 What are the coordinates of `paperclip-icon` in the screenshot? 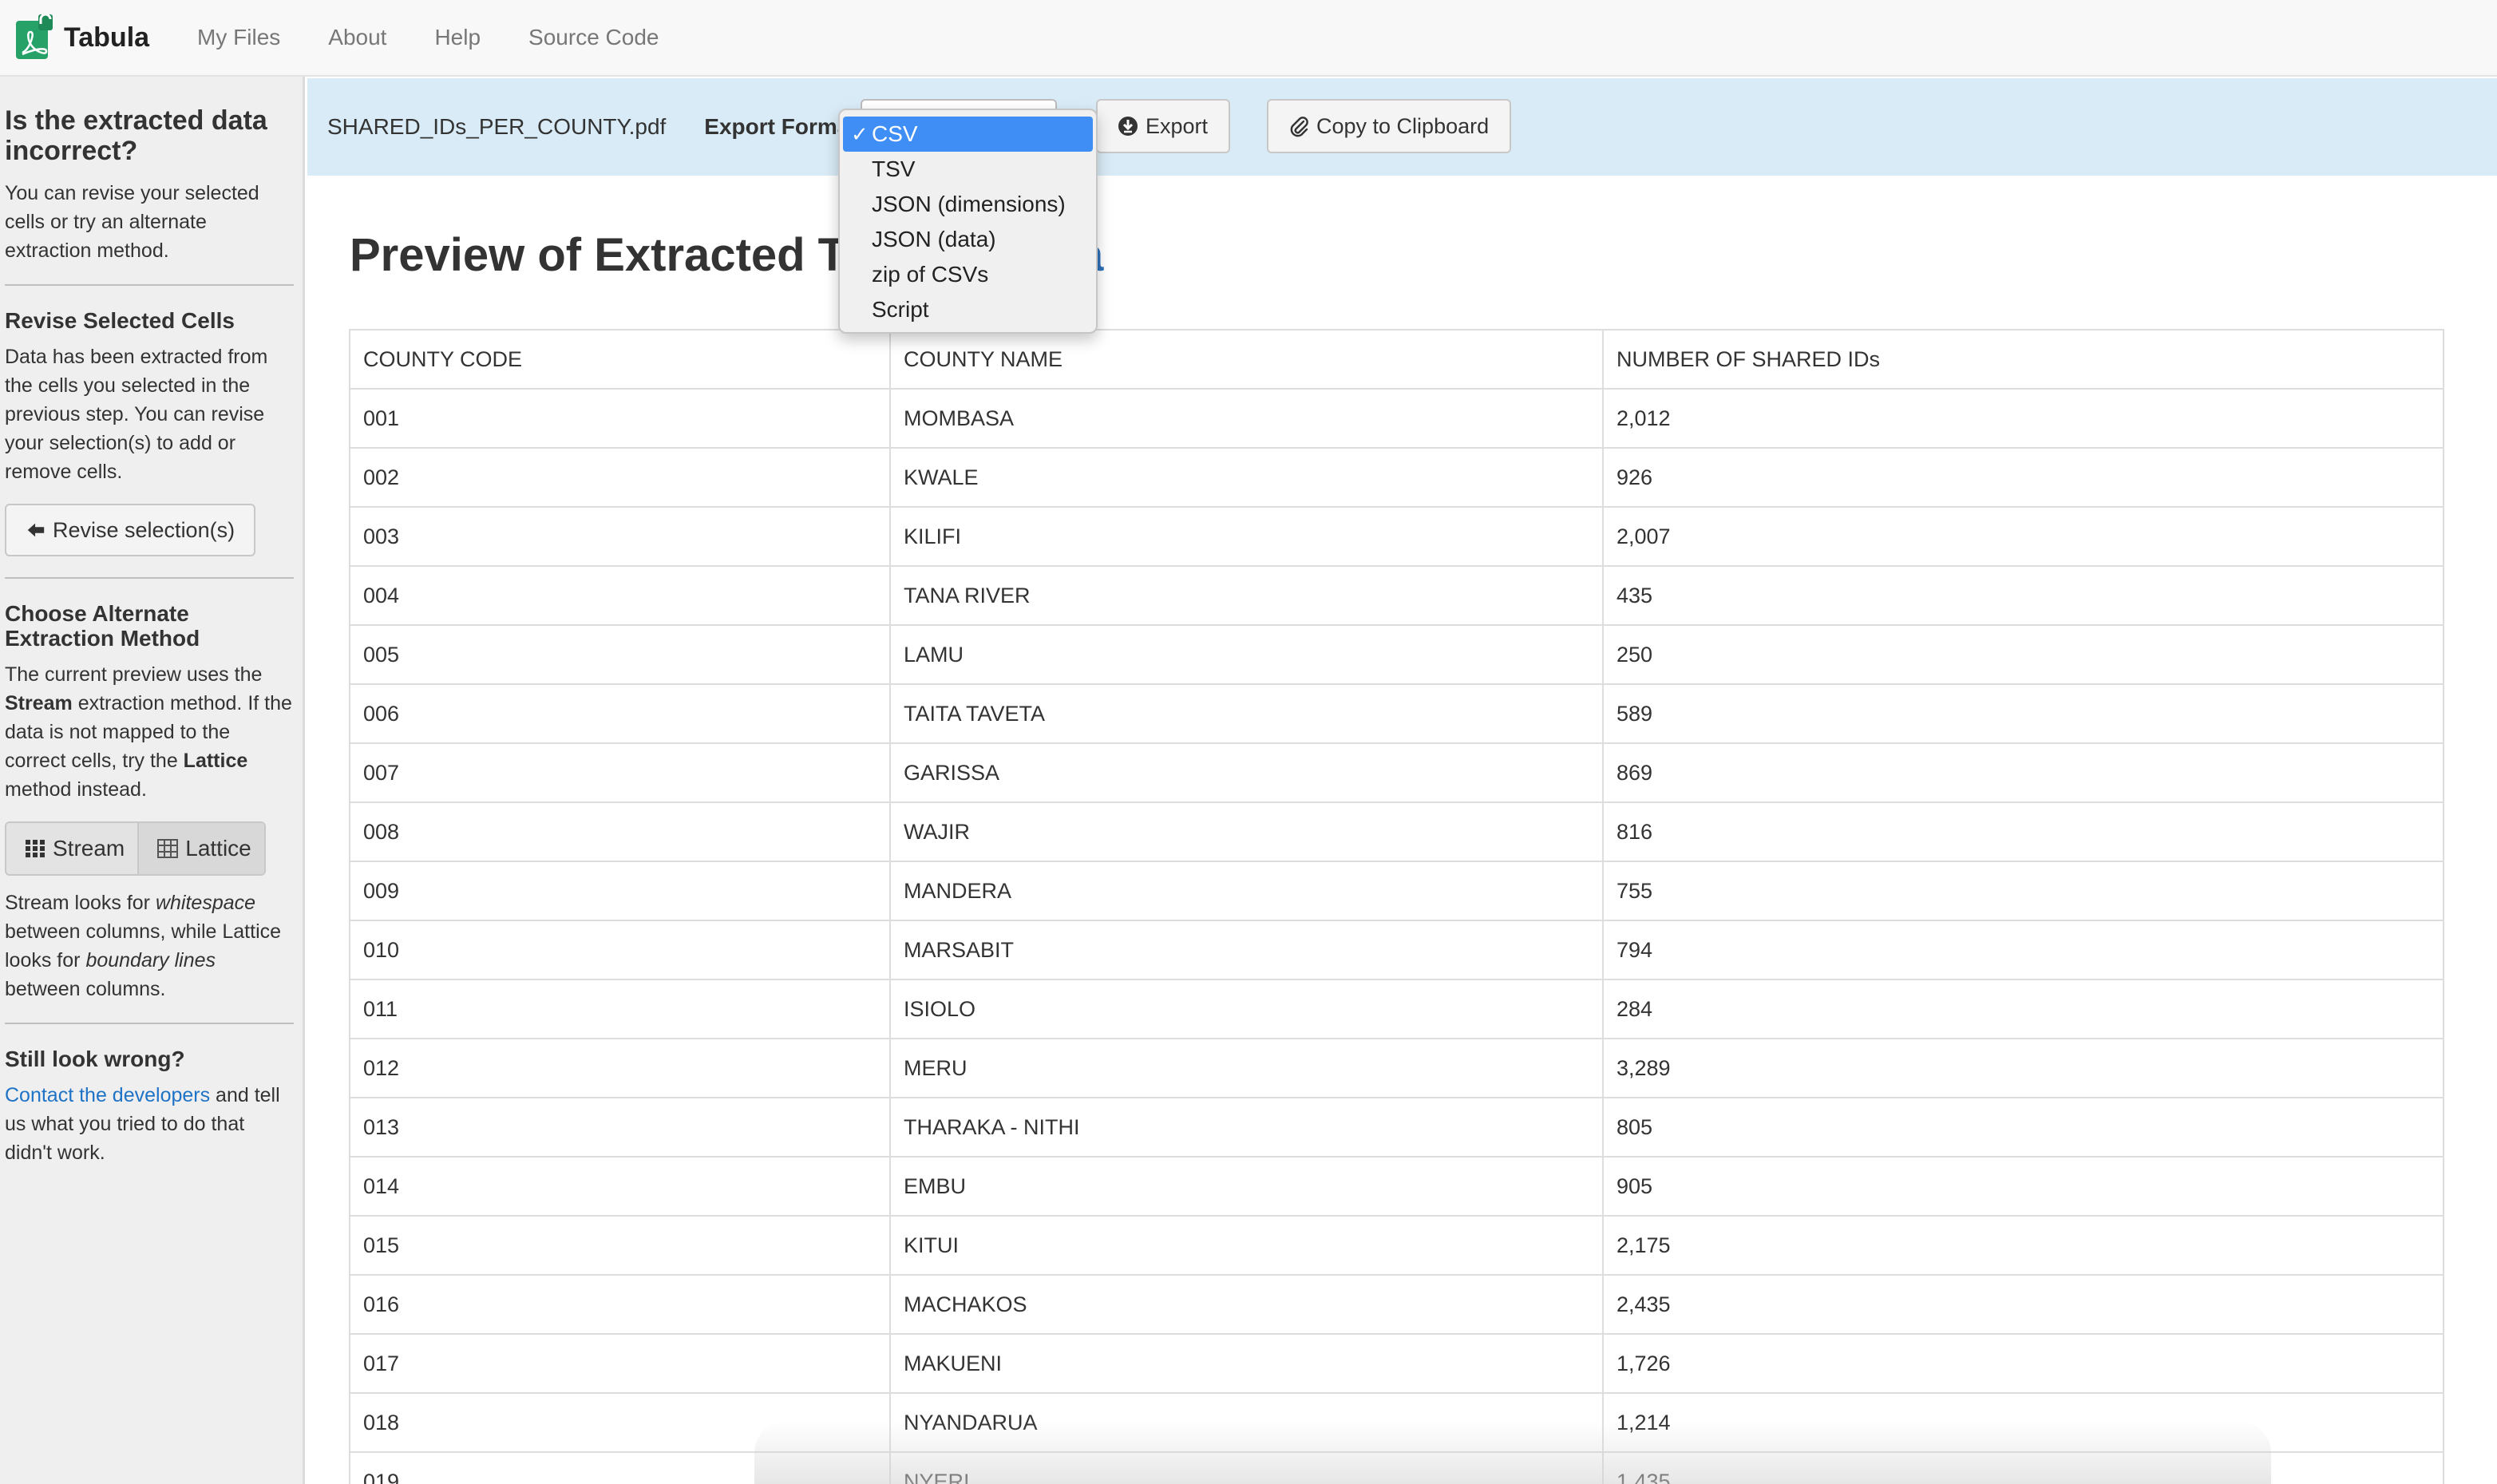 It's located at (1299, 127).